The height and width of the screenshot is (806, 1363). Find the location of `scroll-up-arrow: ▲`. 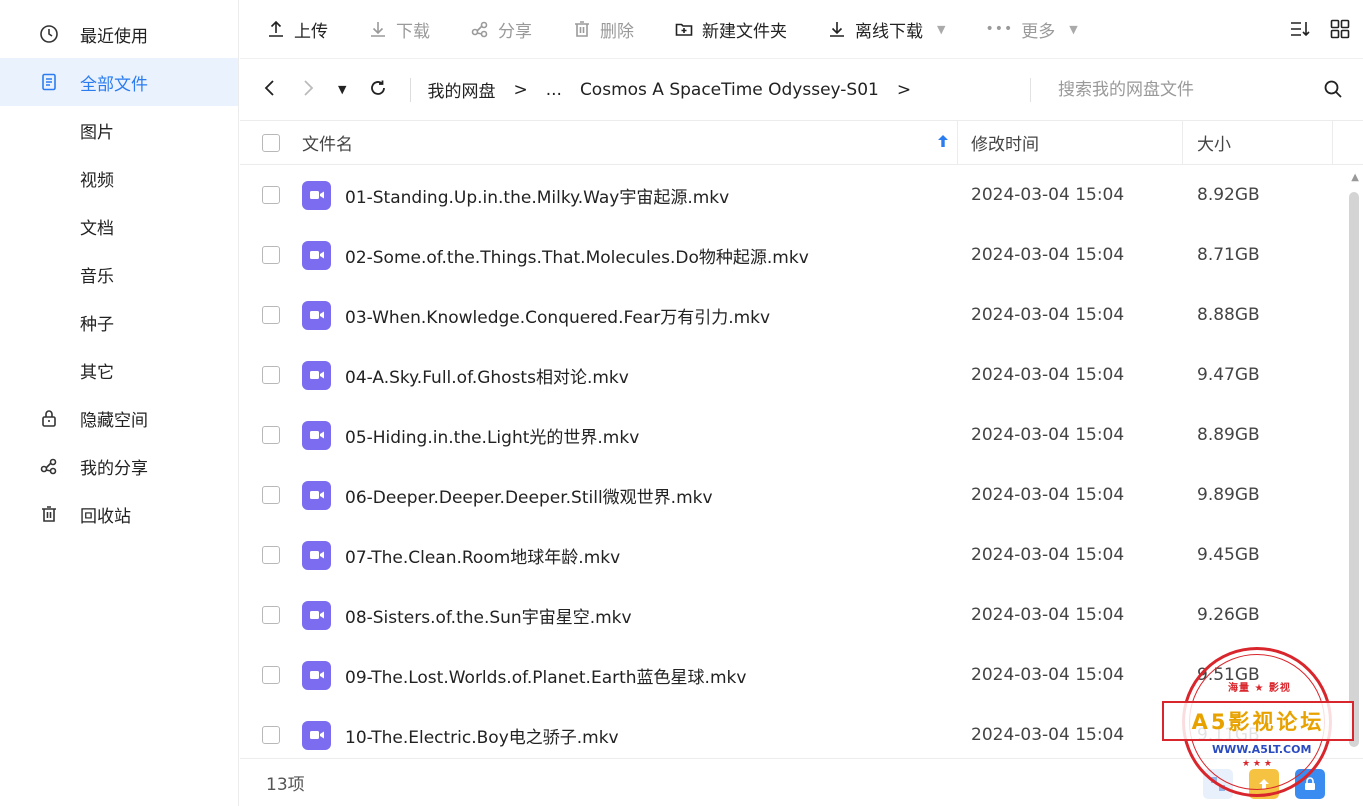

scroll-up-arrow: ▲ is located at coordinates (1355, 177).